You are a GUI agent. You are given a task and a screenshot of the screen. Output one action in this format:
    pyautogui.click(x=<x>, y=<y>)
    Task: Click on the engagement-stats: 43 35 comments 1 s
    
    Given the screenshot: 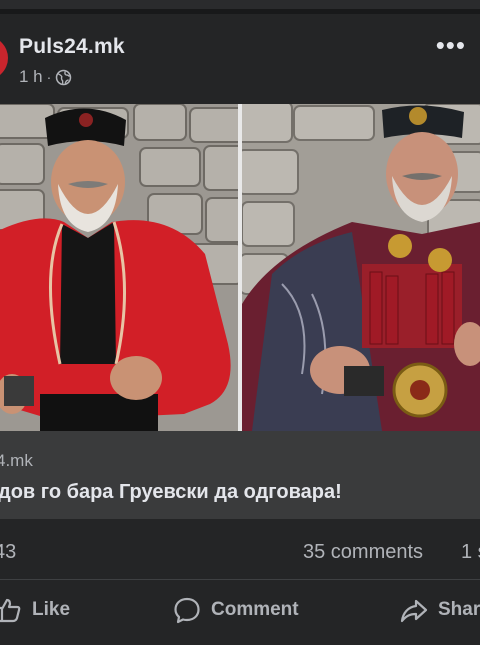 What is the action you would take?
    pyautogui.click(x=240, y=552)
    